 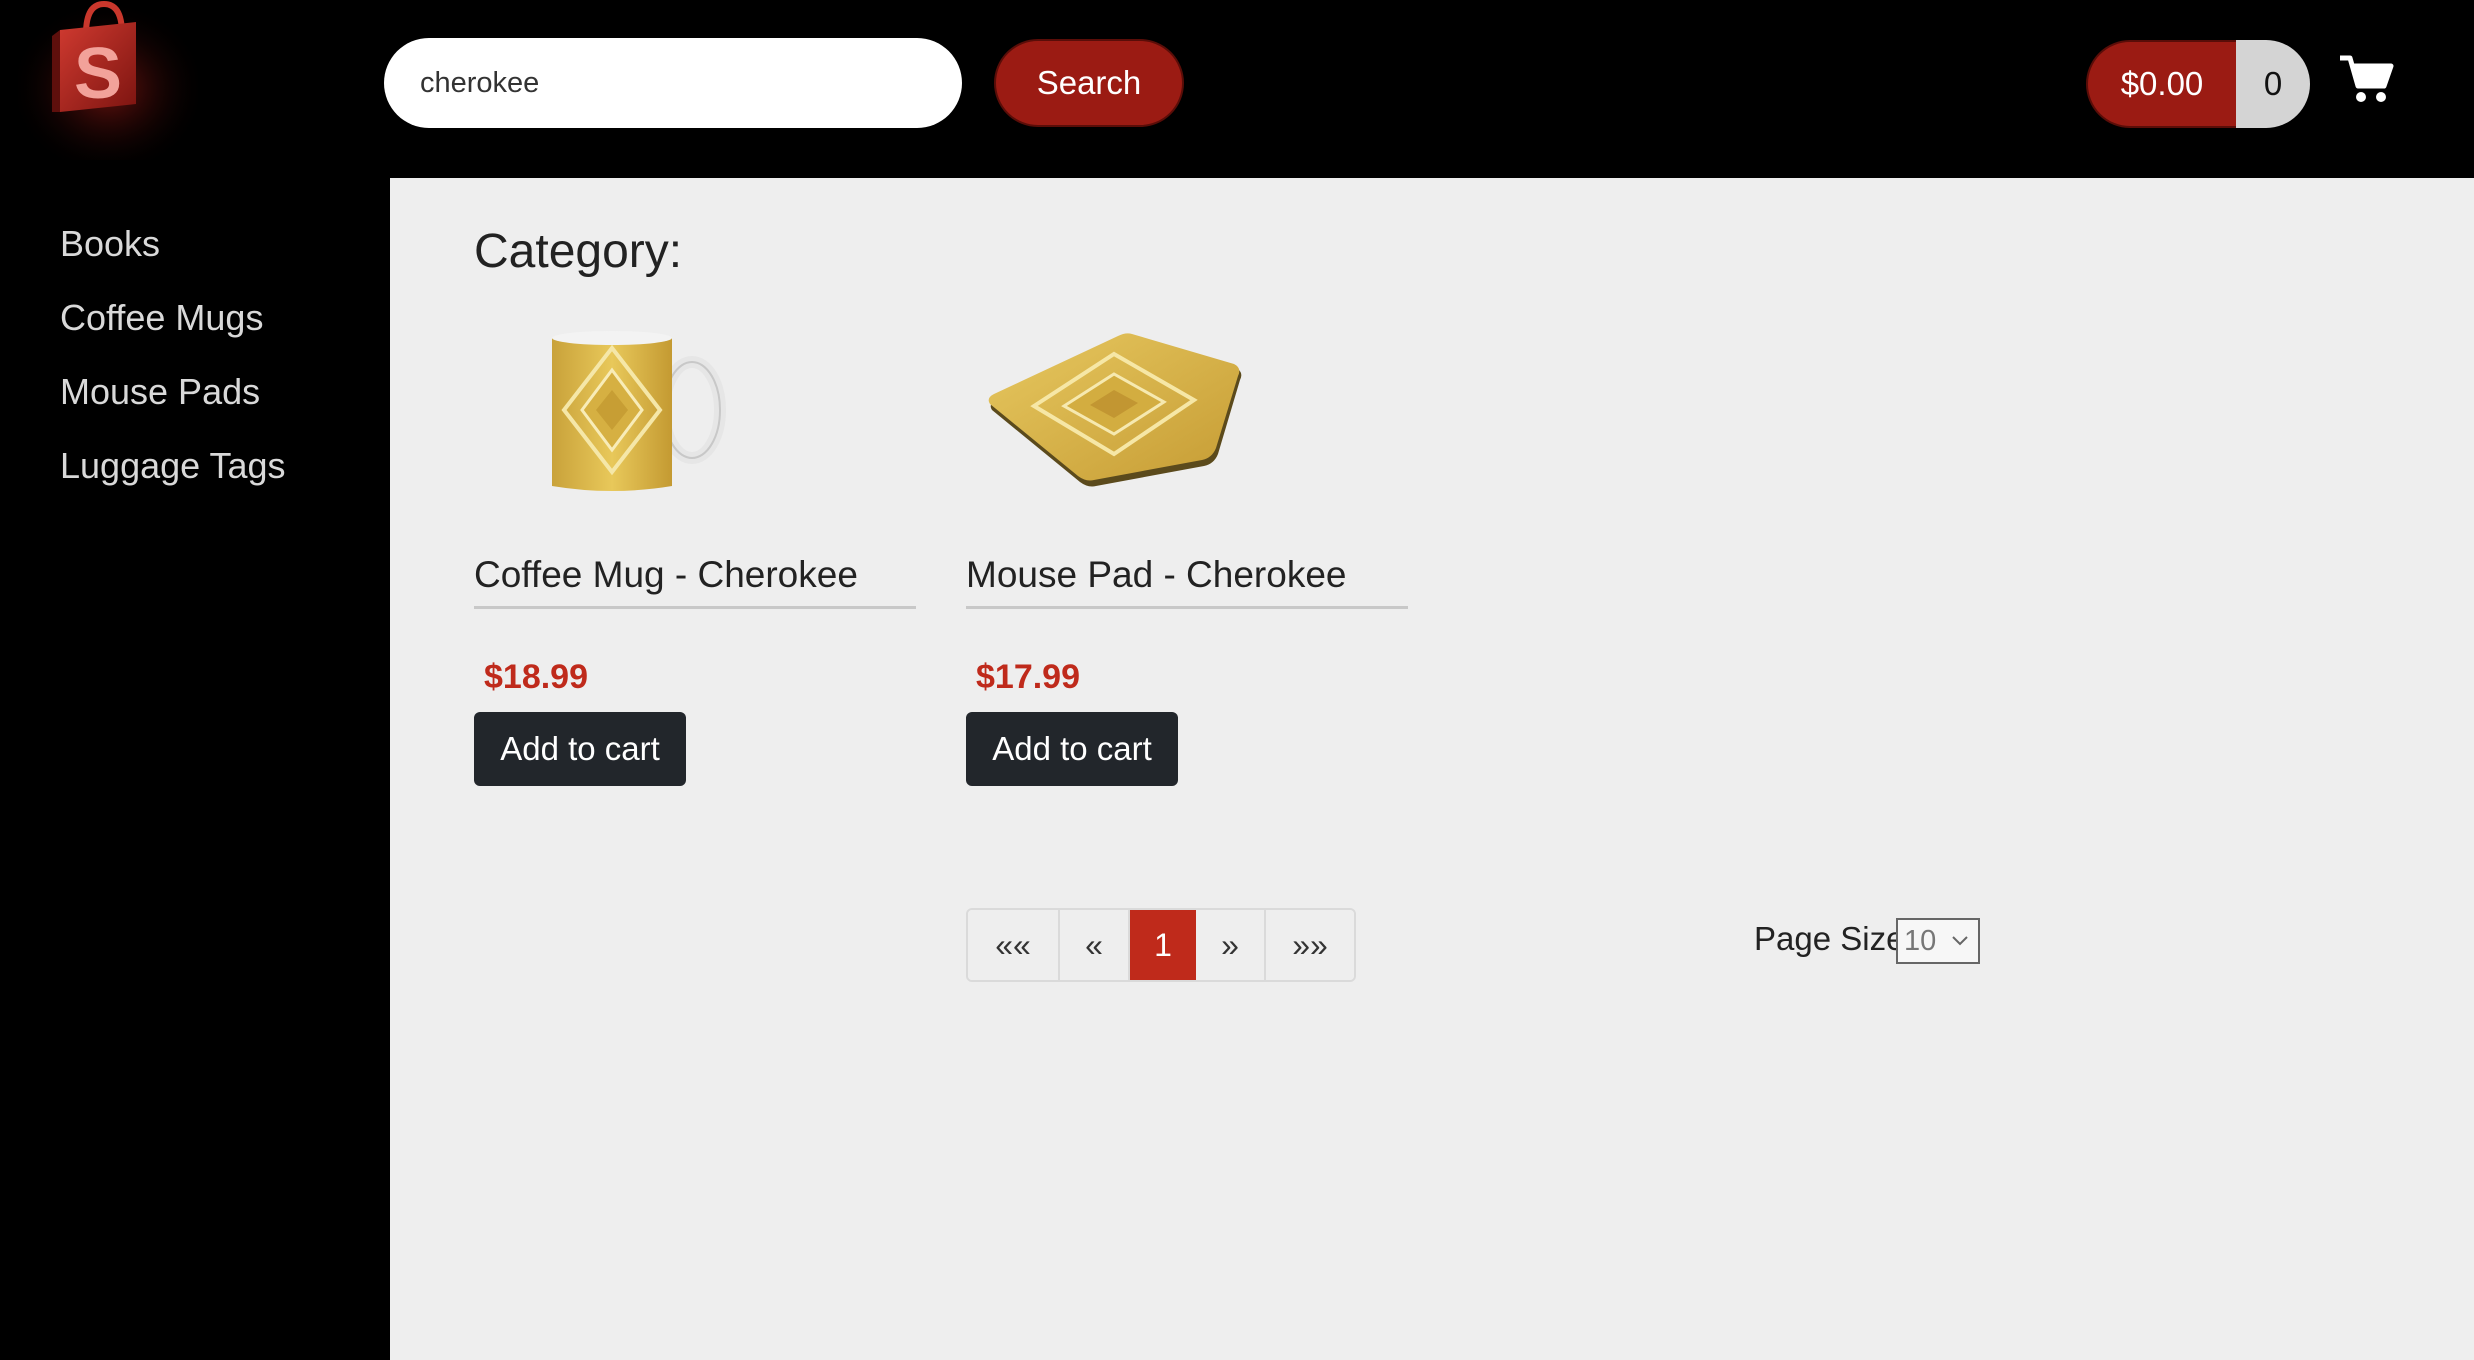 I want to click on next-page-button: », so click(x=1231, y=945).